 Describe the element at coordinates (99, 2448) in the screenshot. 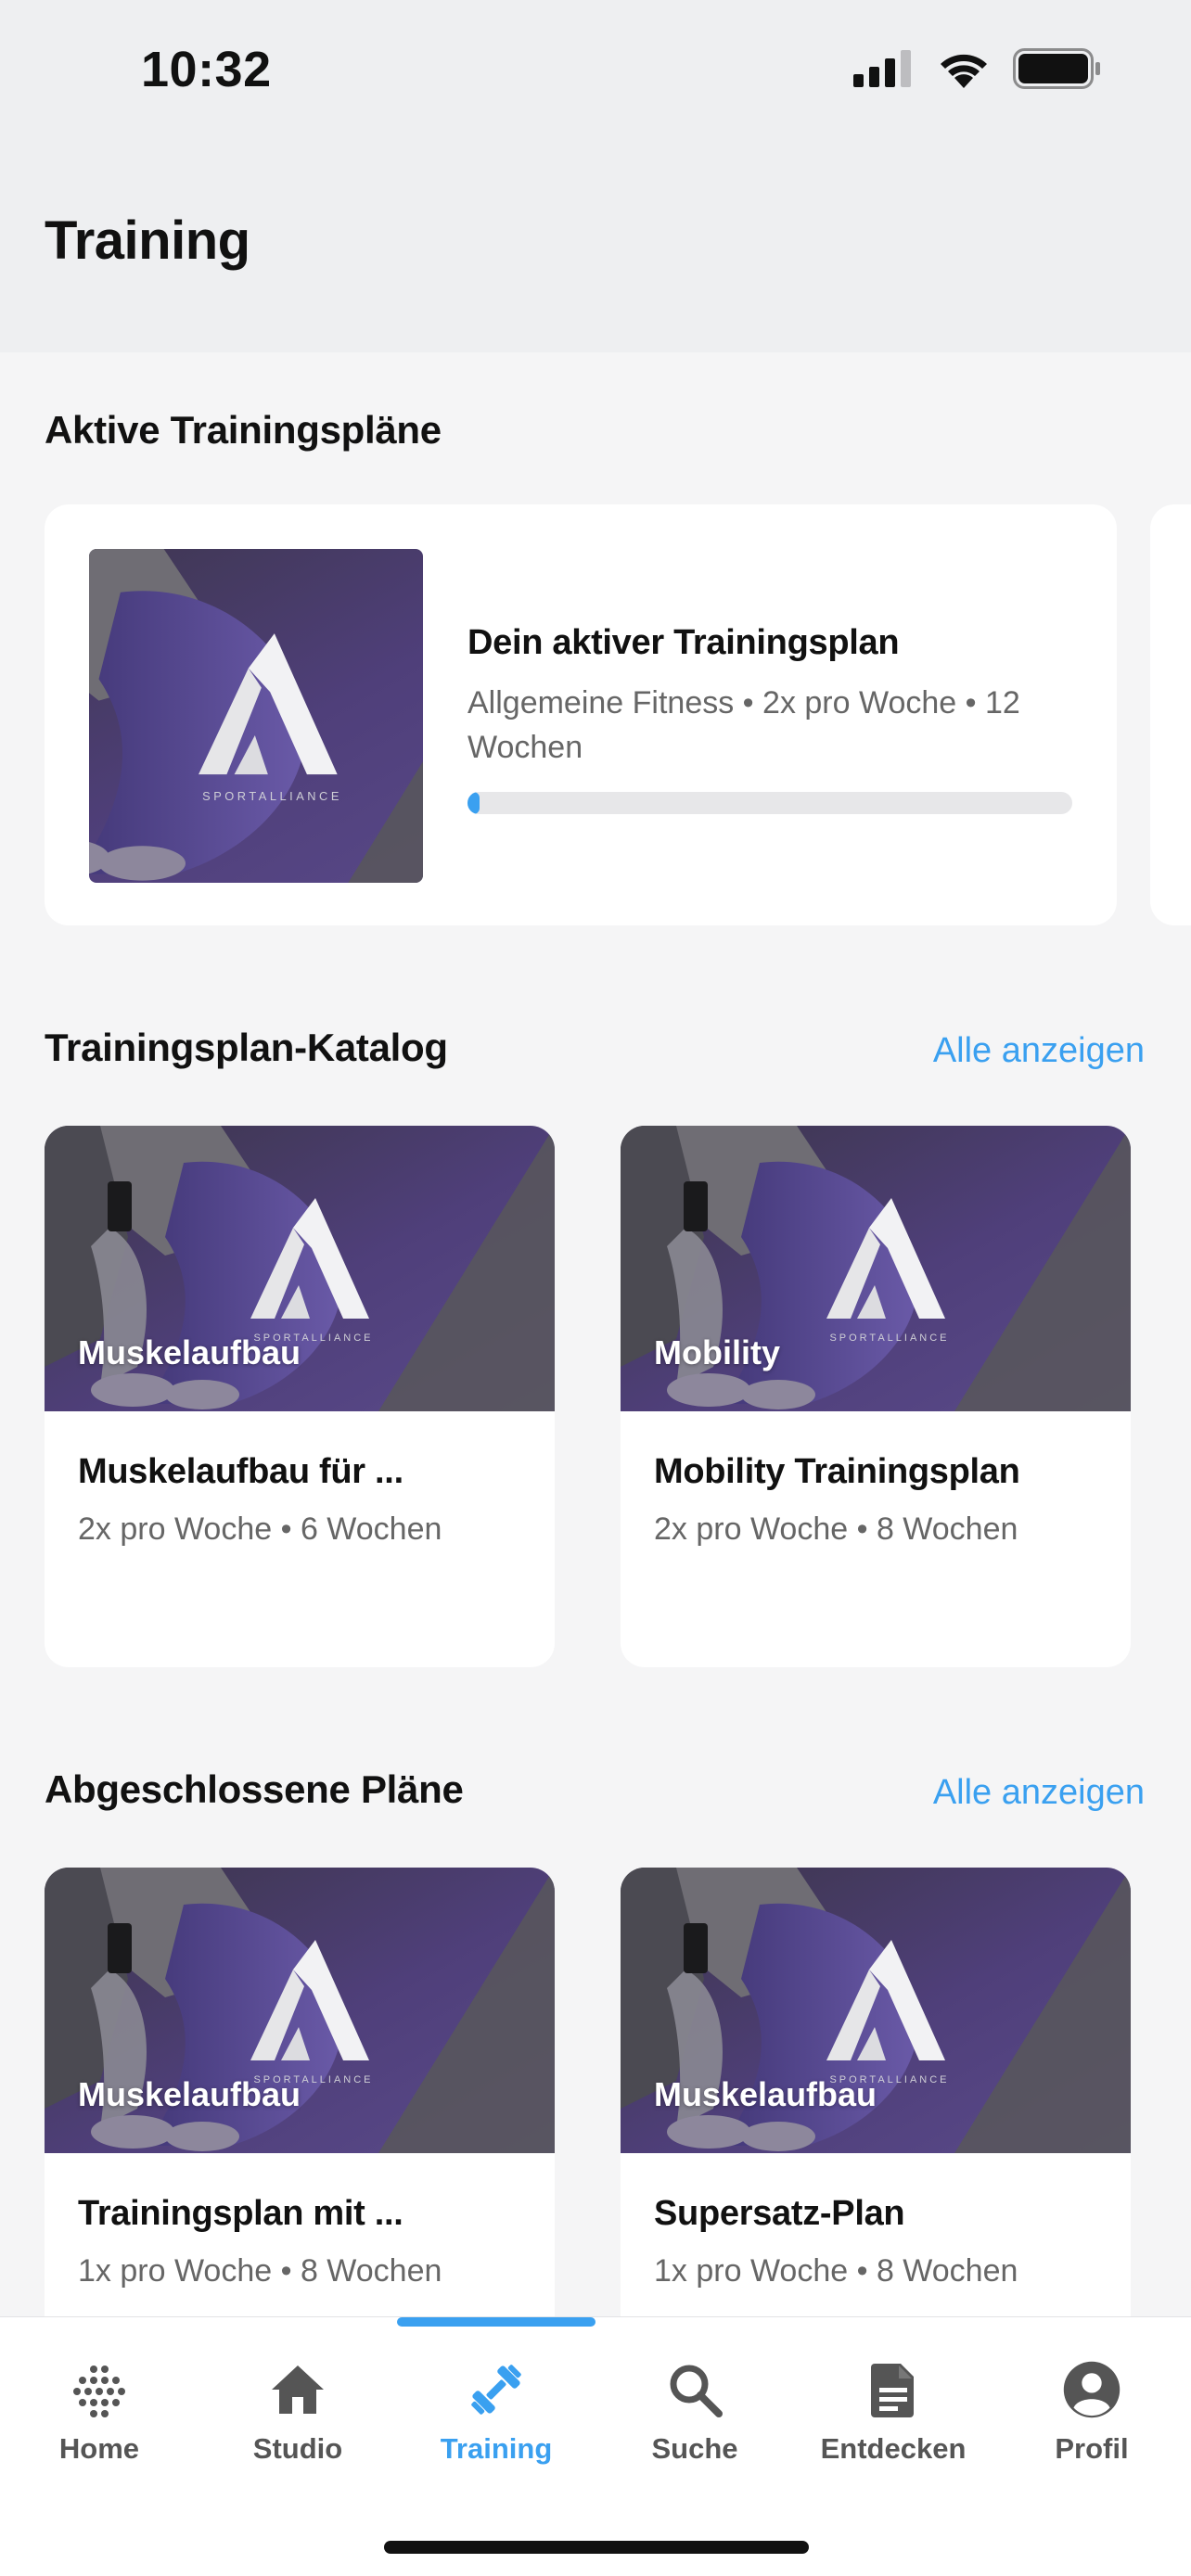

I see `tab-label: Home` at that location.